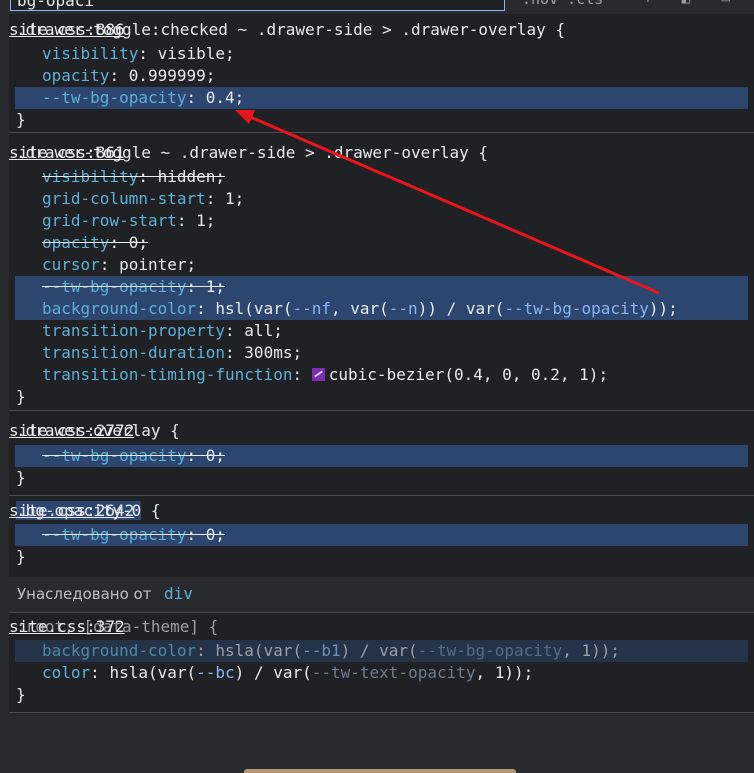  What do you see at coordinates (453, 204) in the screenshot?
I see `annotation-arrow-line` at bounding box center [453, 204].